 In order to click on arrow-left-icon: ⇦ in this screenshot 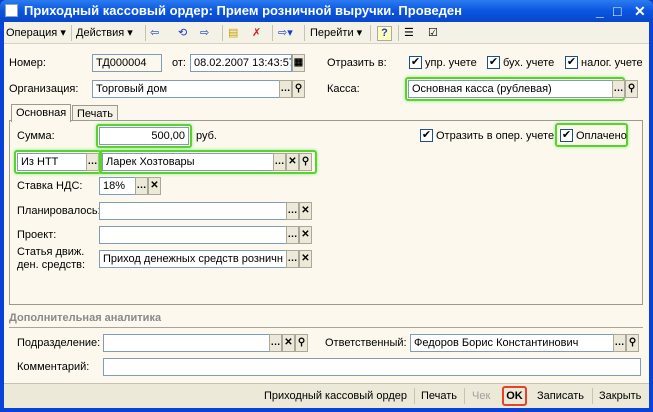, I will do `click(154, 33)`.